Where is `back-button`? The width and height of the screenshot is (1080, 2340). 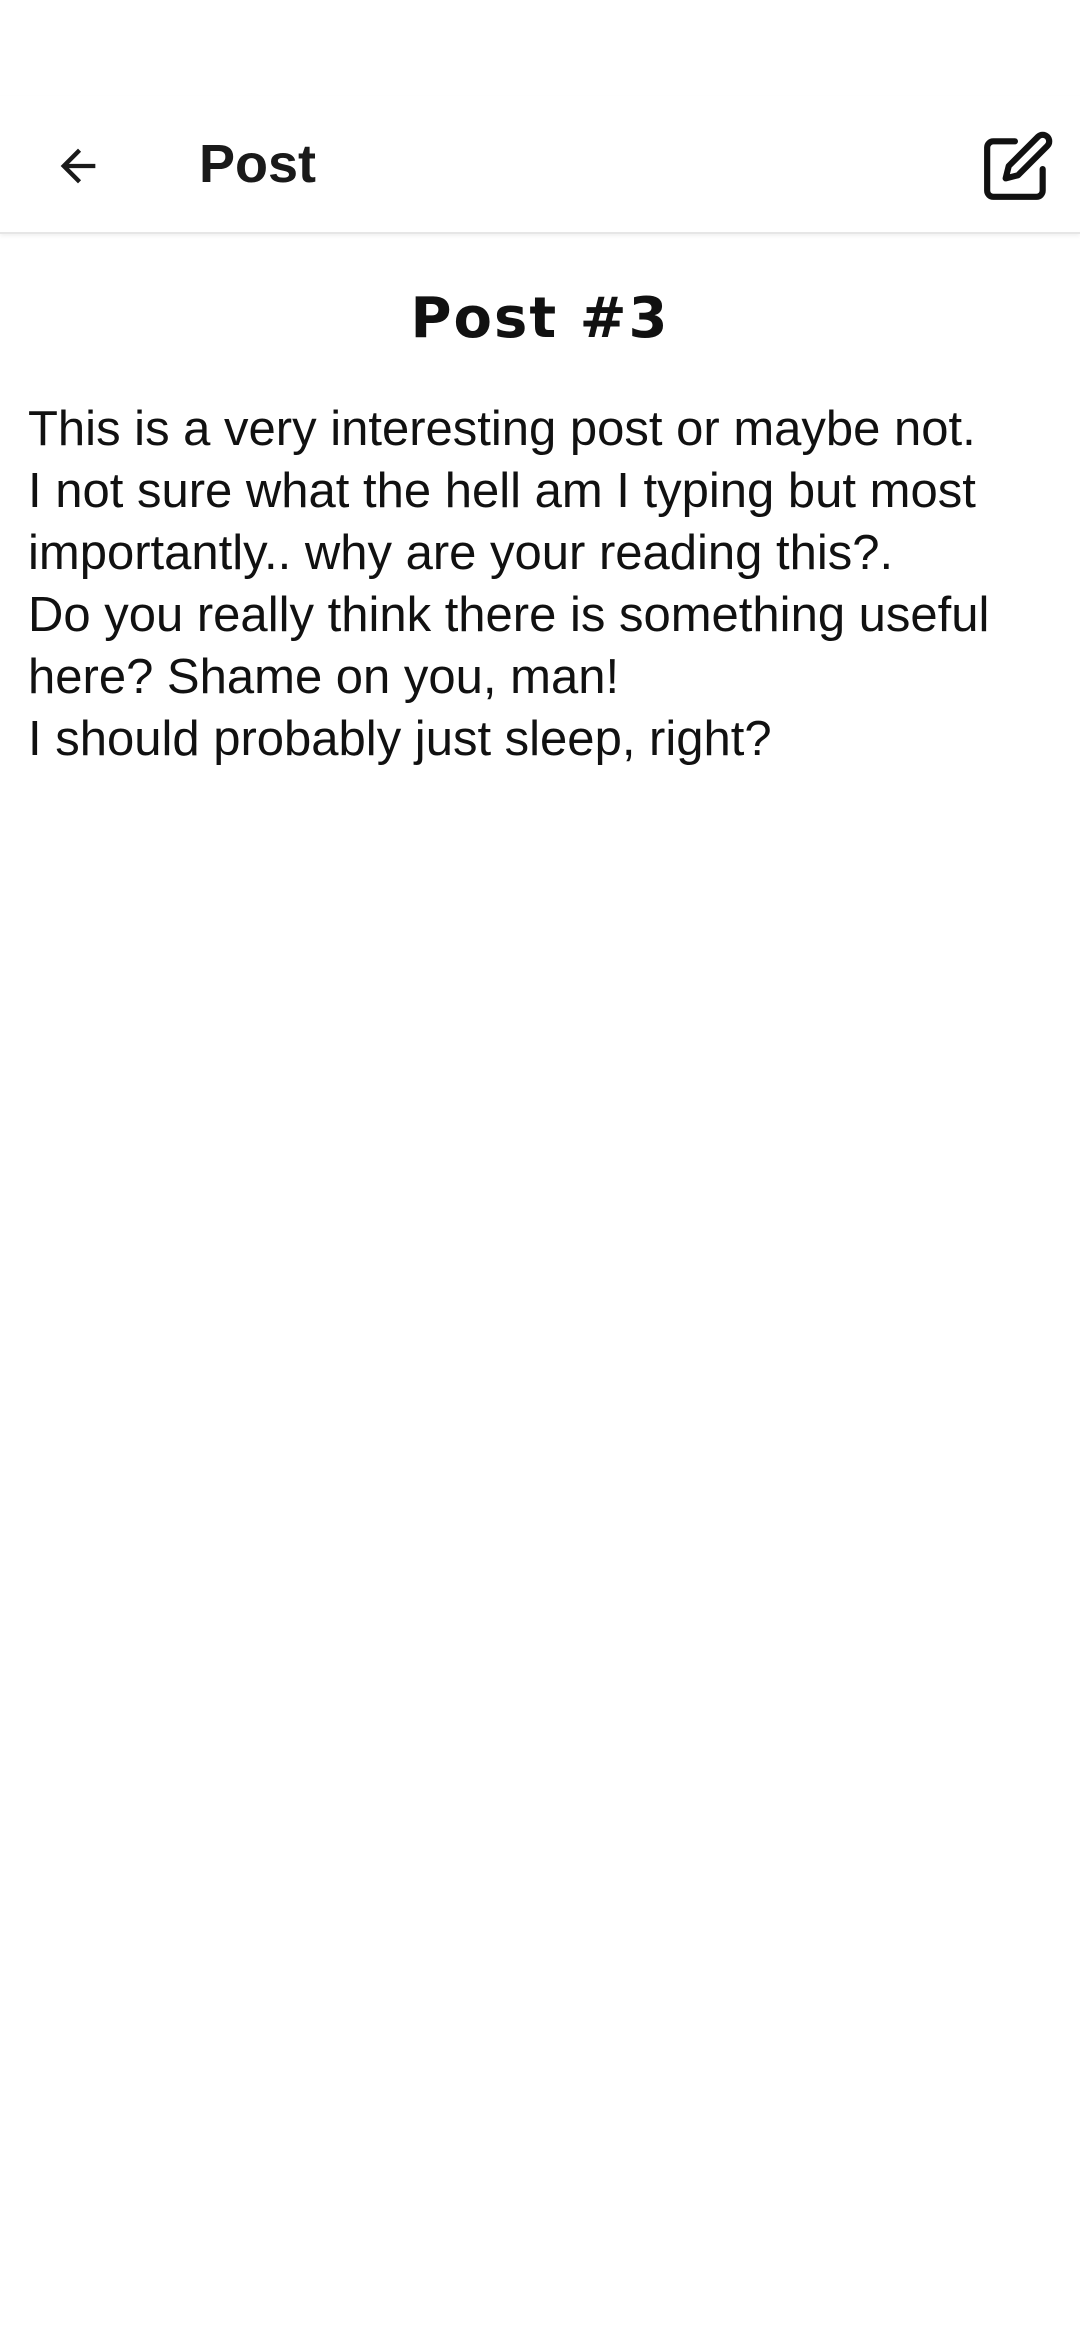
back-button is located at coordinates (78, 168).